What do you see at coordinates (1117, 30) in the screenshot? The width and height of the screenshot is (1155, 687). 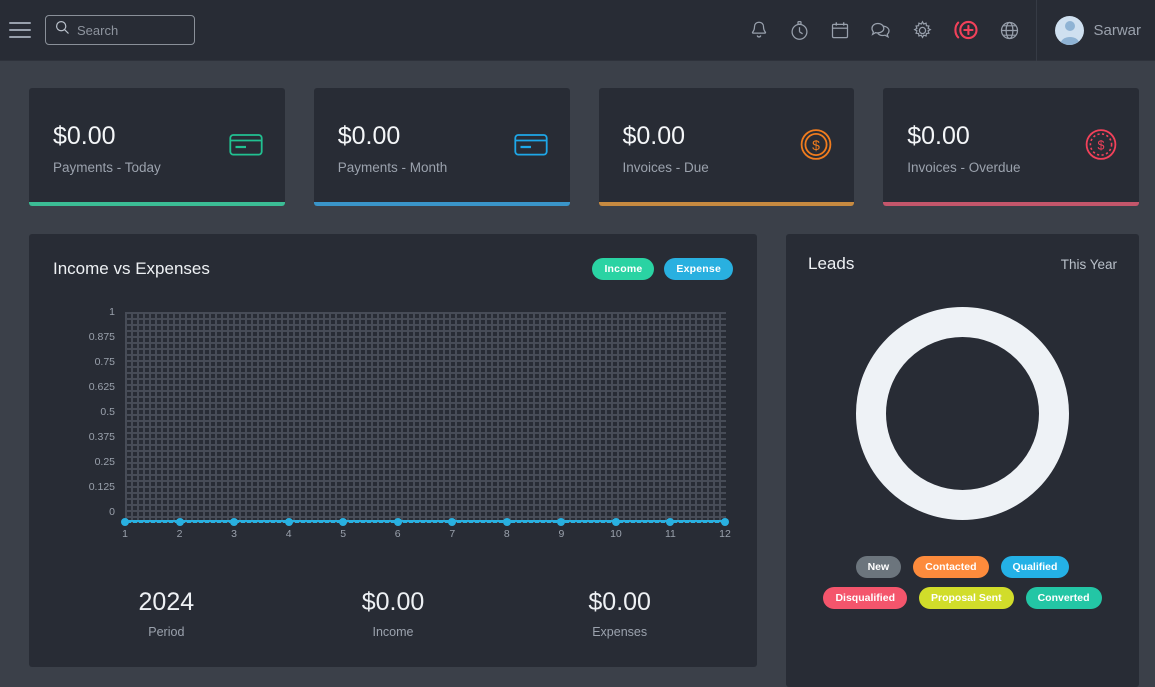 I see `user-name: Sarwar` at bounding box center [1117, 30].